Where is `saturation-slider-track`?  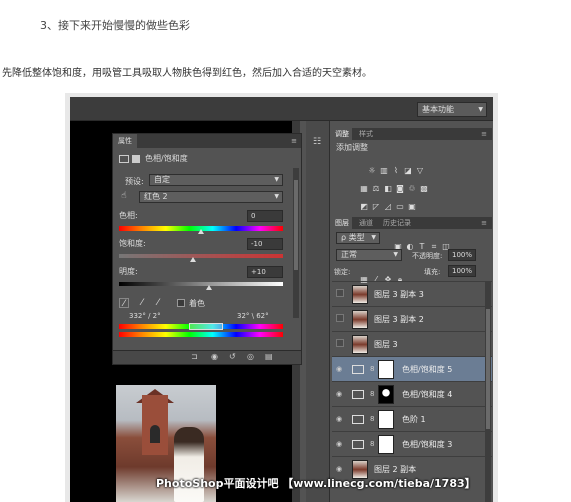 saturation-slider-track is located at coordinates (201, 256).